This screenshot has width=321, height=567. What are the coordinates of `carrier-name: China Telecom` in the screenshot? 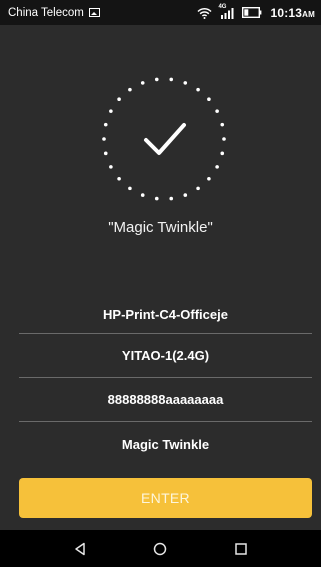 It's located at (46, 12).